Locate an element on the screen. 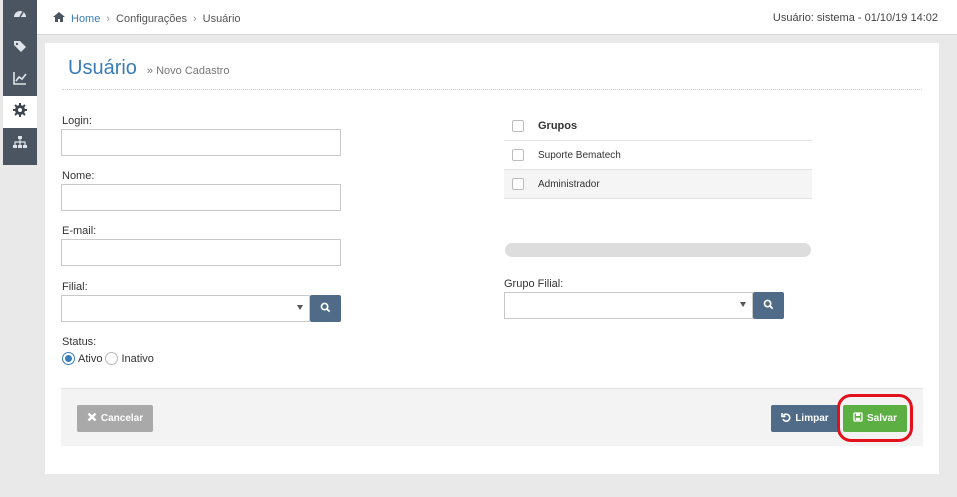 The width and height of the screenshot is (957, 497). groups-scrollbar is located at coordinates (658, 250).